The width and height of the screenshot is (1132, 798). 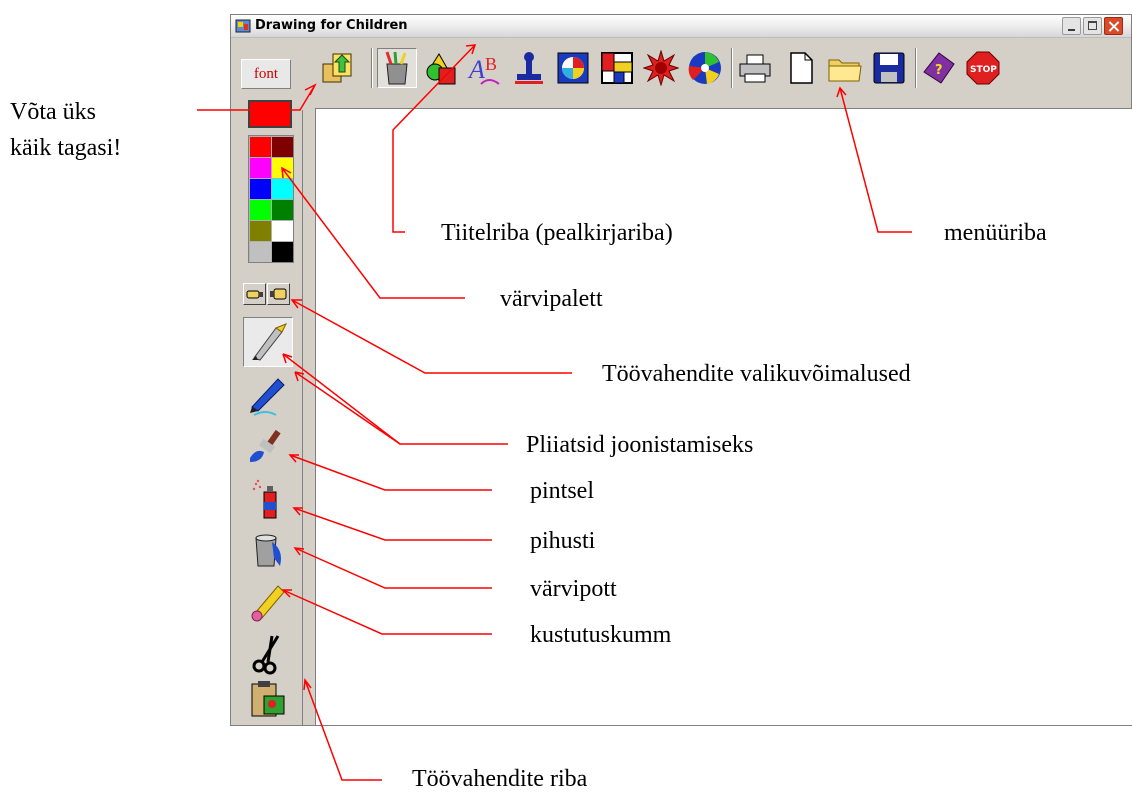 What do you see at coordinates (1113, 26) in the screenshot?
I see `close-button` at bounding box center [1113, 26].